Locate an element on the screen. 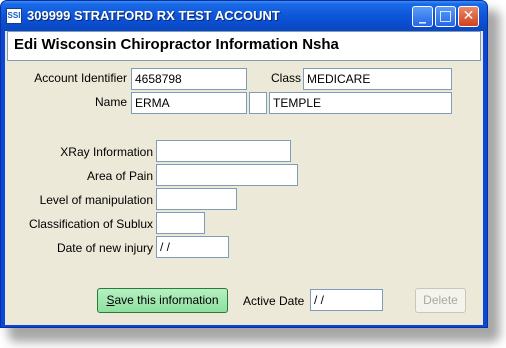 This screenshot has width=506, height=348. close-icon: ✕ is located at coordinates (468, 16).